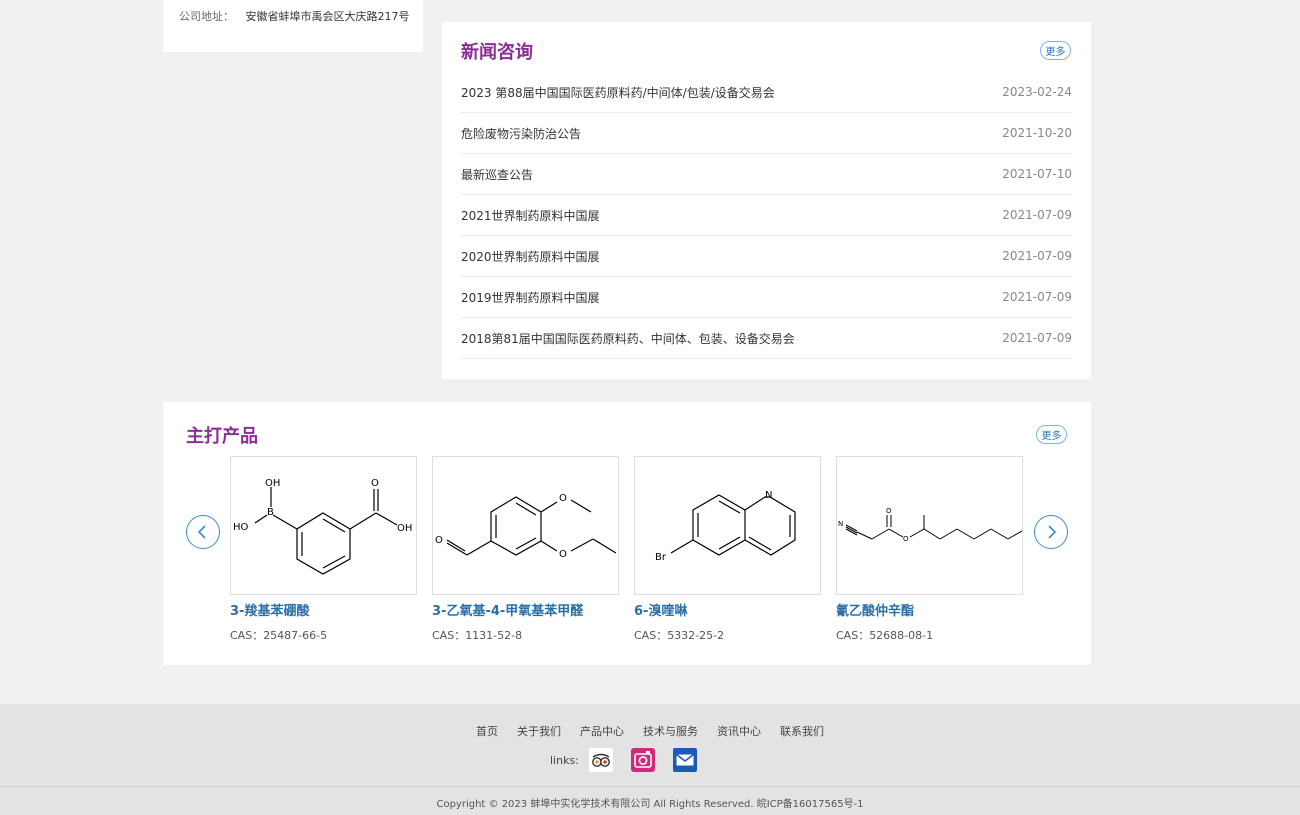 This screenshot has width=1300, height=815. I want to click on product-name: 3-乙氧基-4-甲氧基苯甲醛, so click(525, 609).